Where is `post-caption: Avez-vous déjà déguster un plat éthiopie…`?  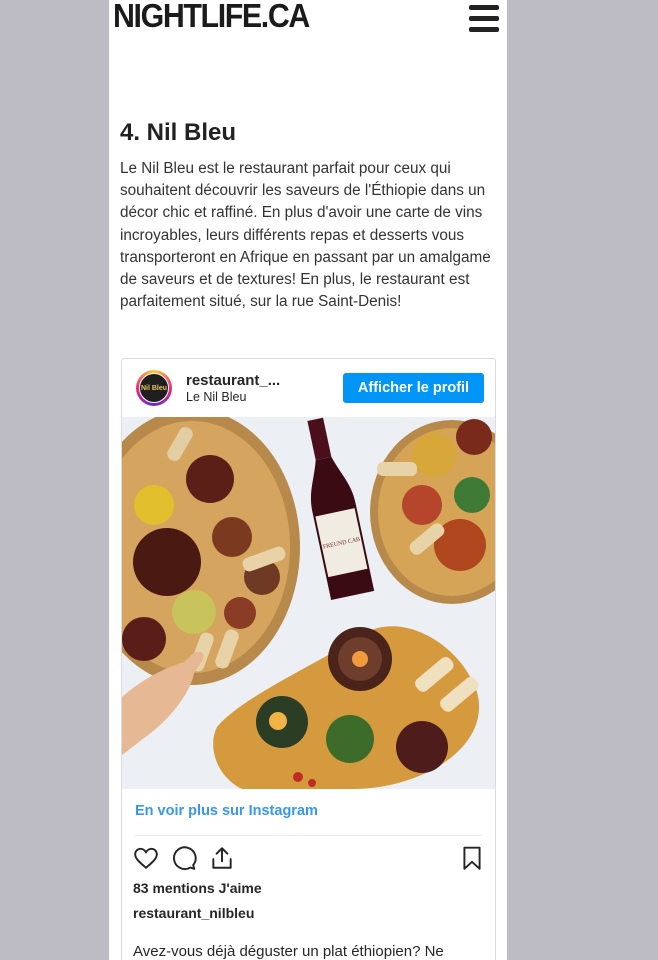
post-caption: Avez-vous déjà déguster un plat éthiopie… is located at coordinates (288, 951).